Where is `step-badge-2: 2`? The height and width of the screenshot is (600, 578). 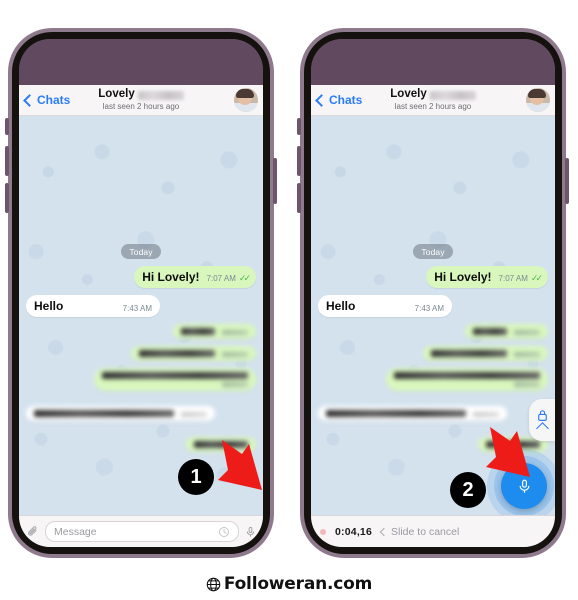
step-badge-2: 2 is located at coordinates (468, 490).